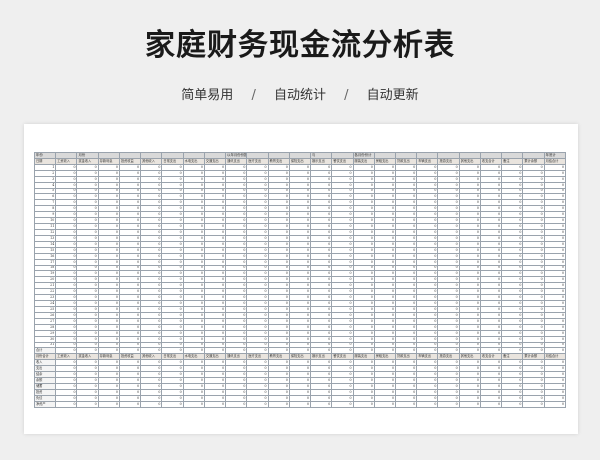 The height and width of the screenshot is (460, 600). I want to click on subtitle-item-3: 自动更新, so click(392, 95).